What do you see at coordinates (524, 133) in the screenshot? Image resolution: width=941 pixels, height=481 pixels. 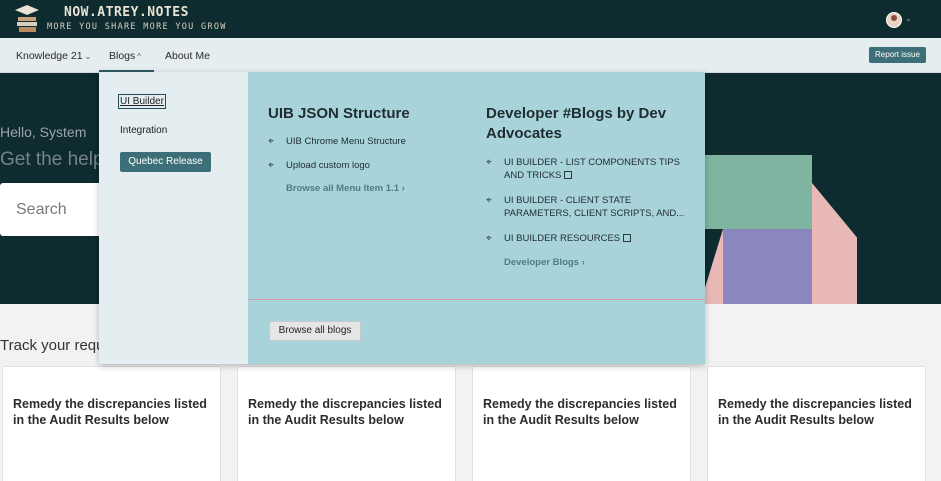 I see `column-title-line: Advocates` at bounding box center [524, 133].